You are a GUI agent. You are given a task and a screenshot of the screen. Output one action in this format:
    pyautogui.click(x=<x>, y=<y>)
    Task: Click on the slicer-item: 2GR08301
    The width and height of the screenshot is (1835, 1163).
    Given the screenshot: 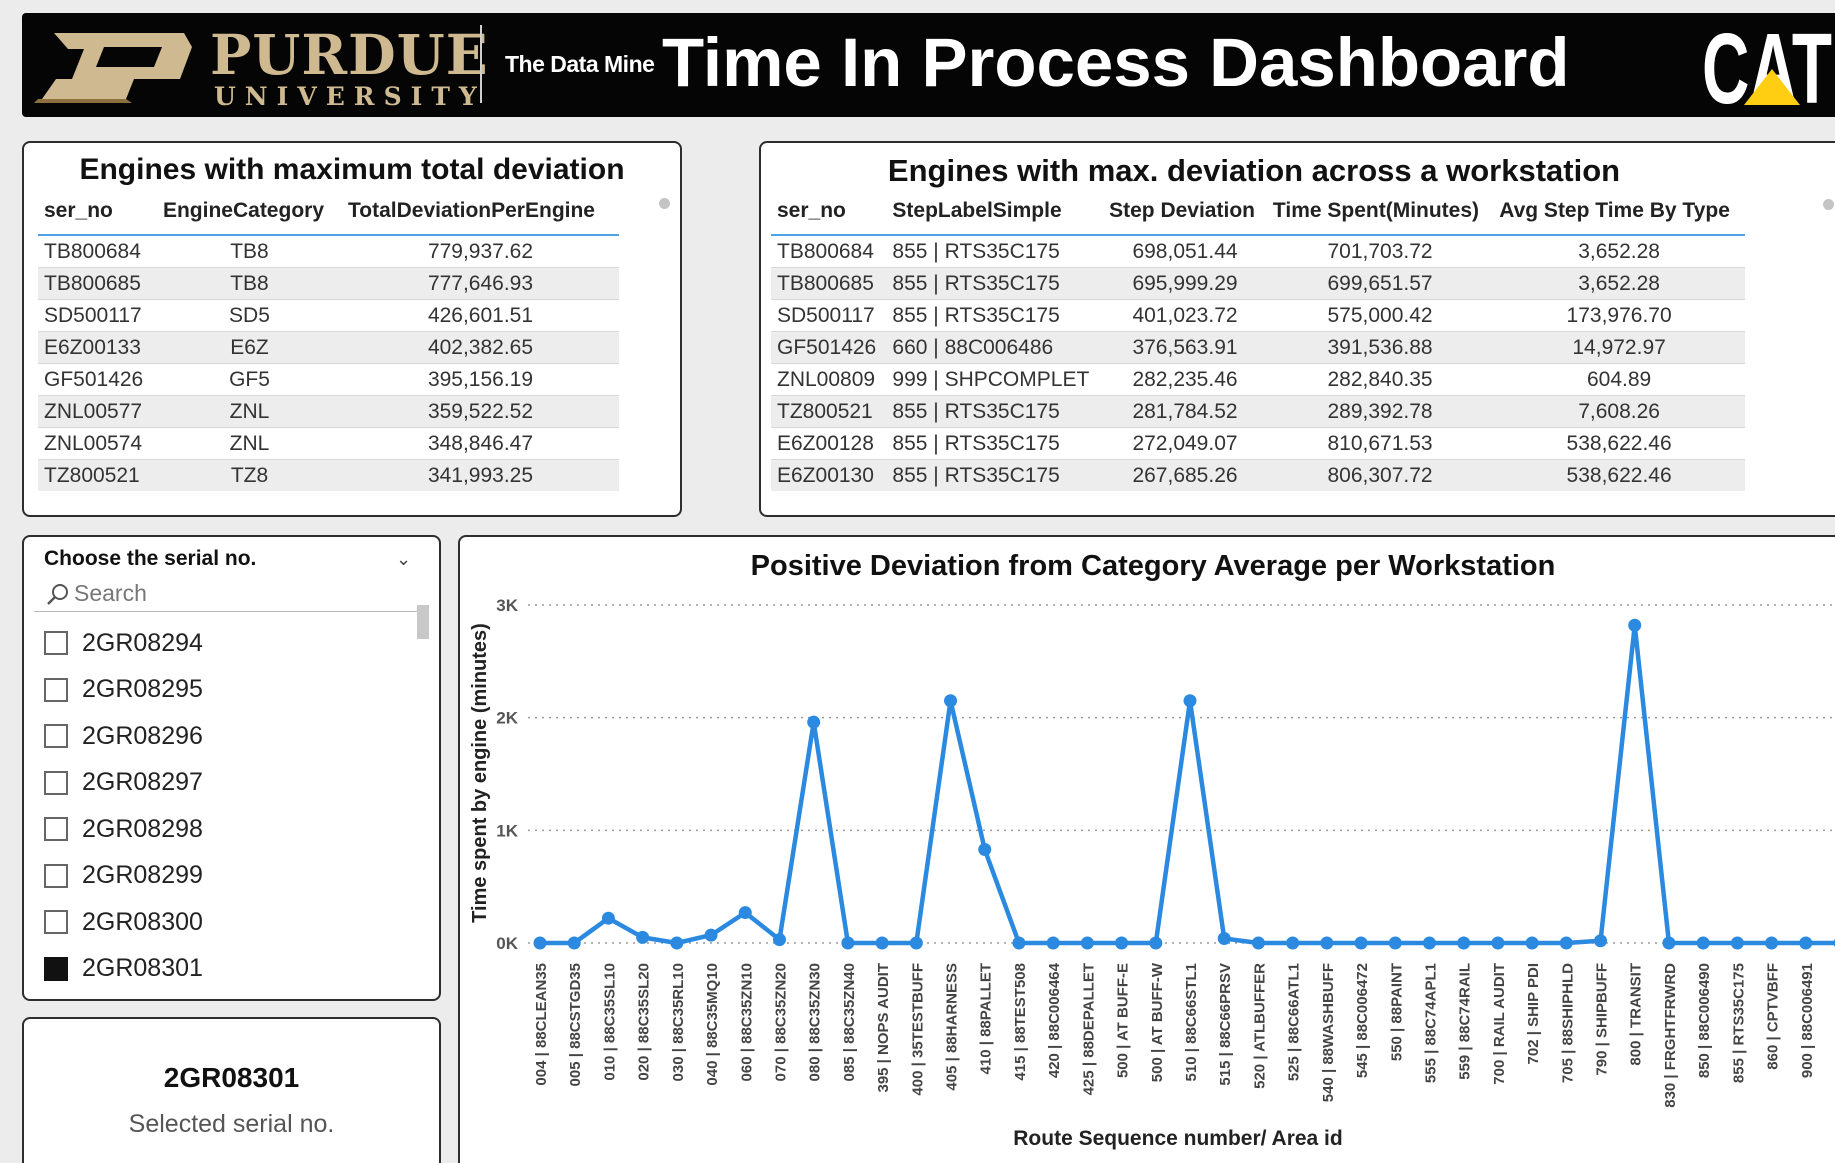 What is the action you would take?
    pyautogui.click(x=123, y=969)
    